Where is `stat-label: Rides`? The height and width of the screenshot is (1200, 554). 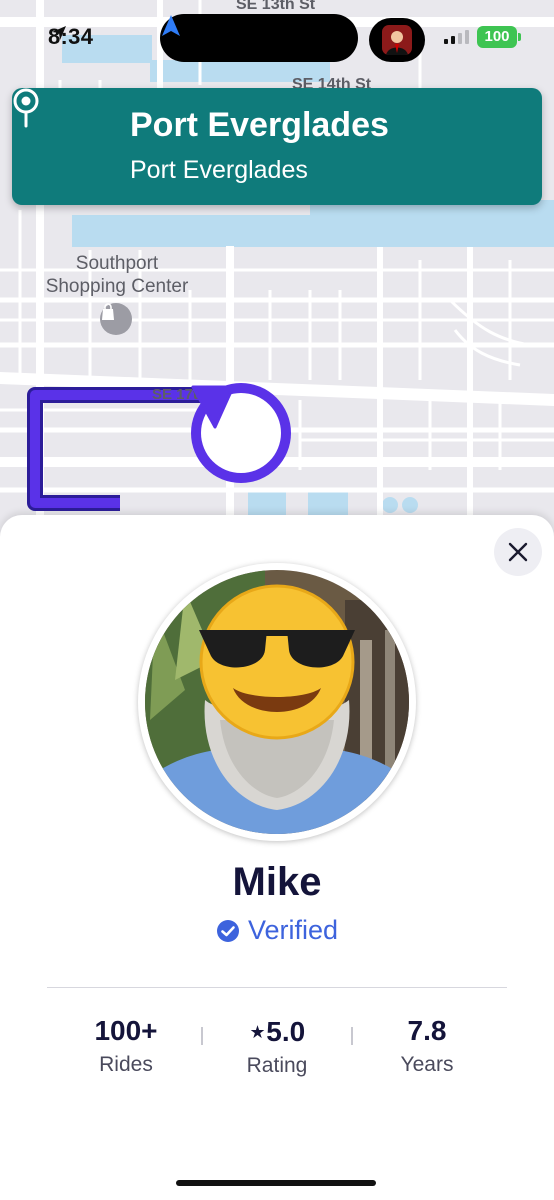 stat-label: Rides is located at coordinates (126, 1064).